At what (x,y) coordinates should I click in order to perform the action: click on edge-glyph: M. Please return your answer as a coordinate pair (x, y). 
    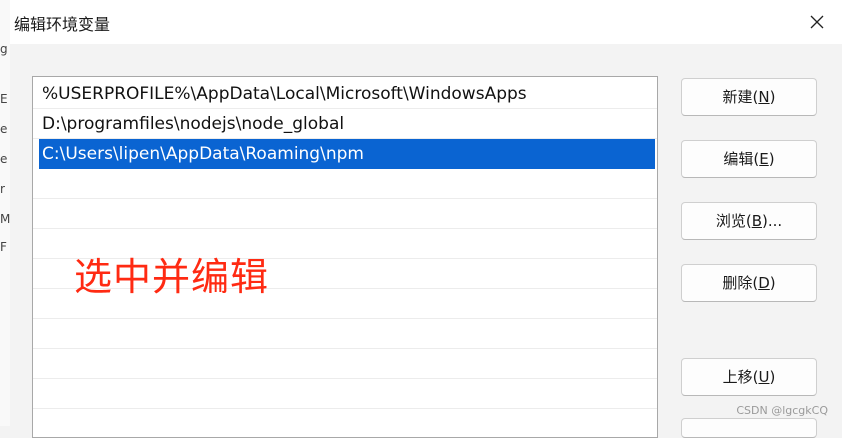
    Looking at the image, I should click on (5, 219).